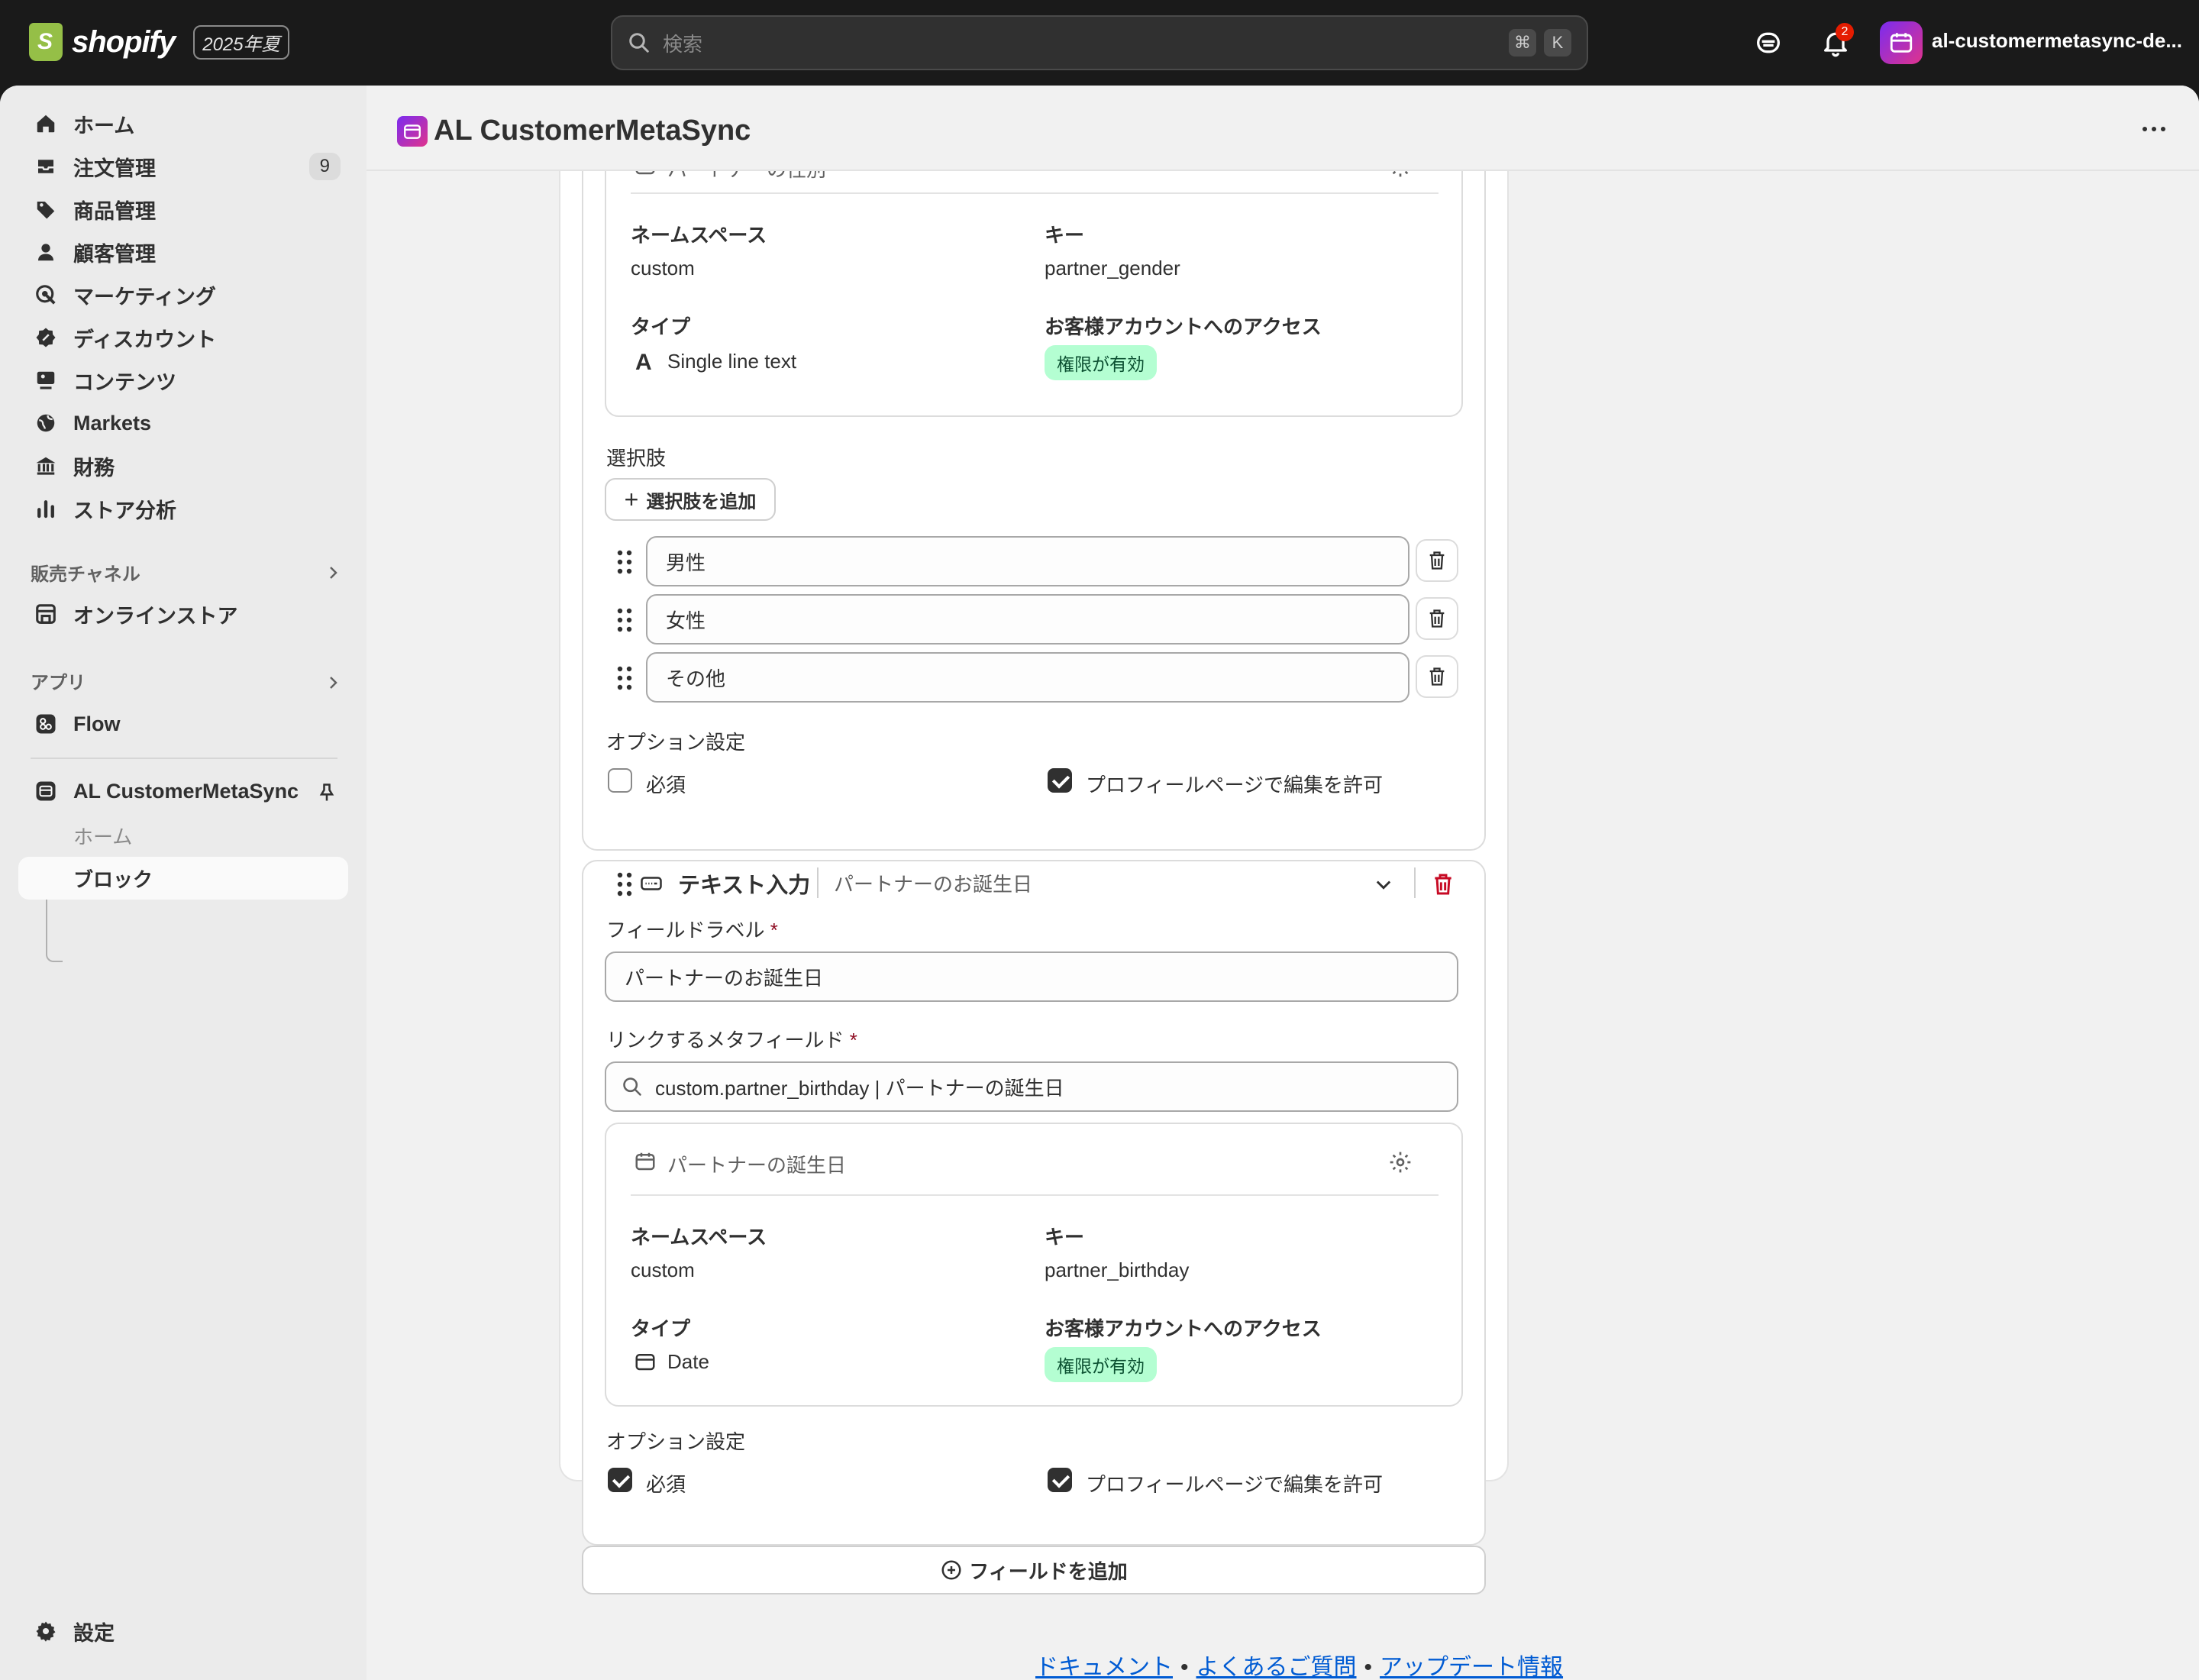  What do you see at coordinates (114, 211) in the screenshot?
I see `sidebar-item-label: 商品管理` at bounding box center [114, 211].